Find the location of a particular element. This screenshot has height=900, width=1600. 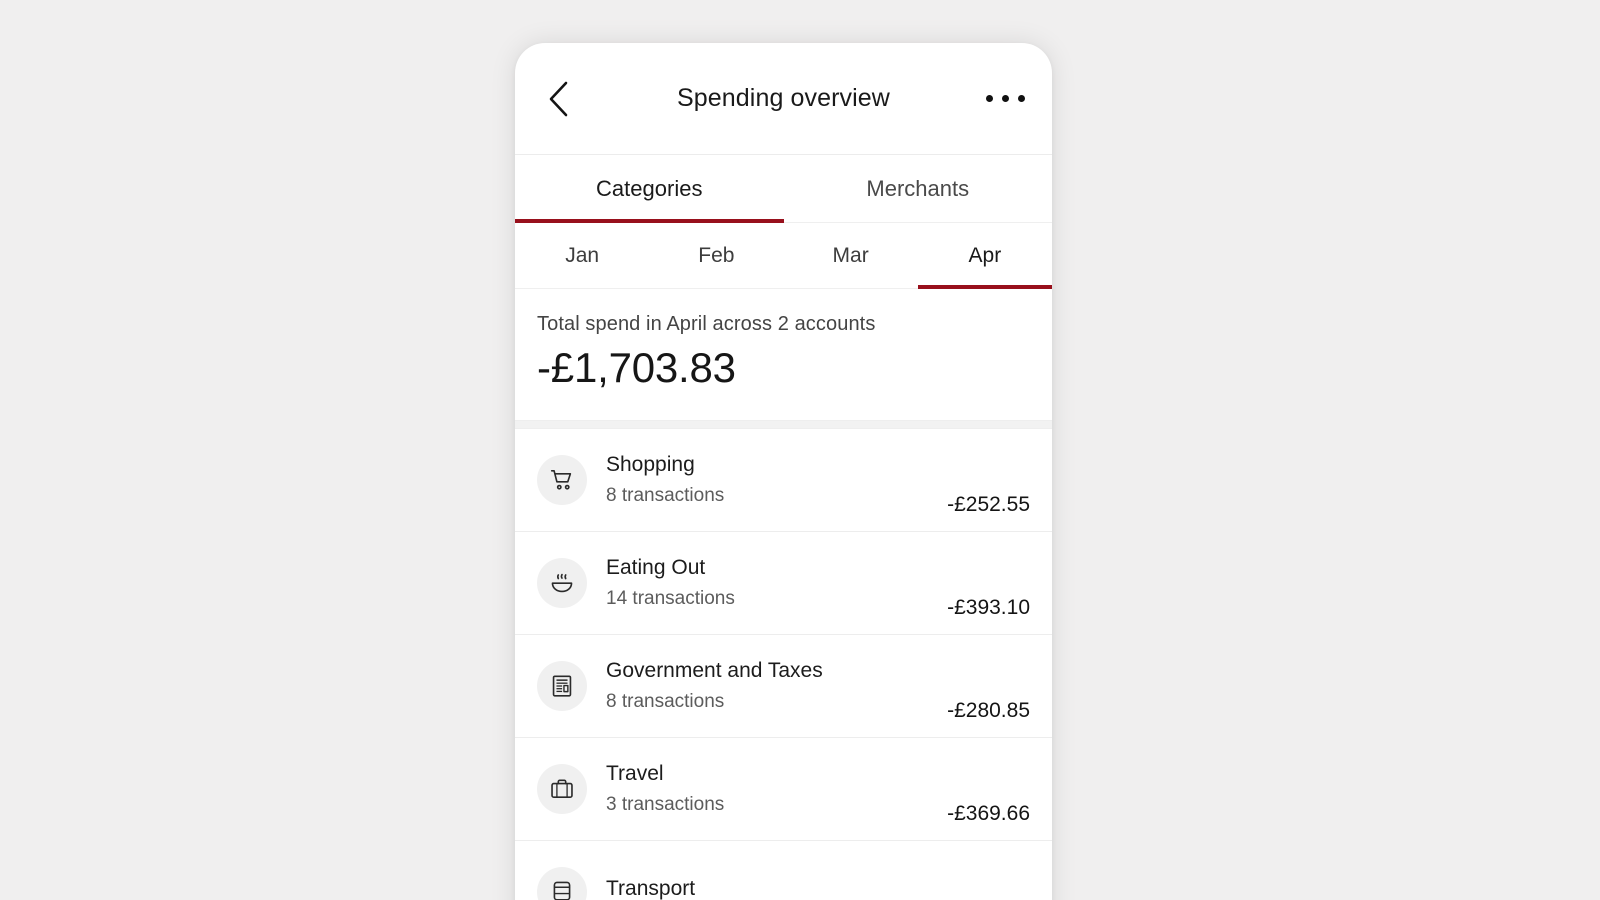

summary-amount: -£1,703.83 is located at coordinates (636, 367).